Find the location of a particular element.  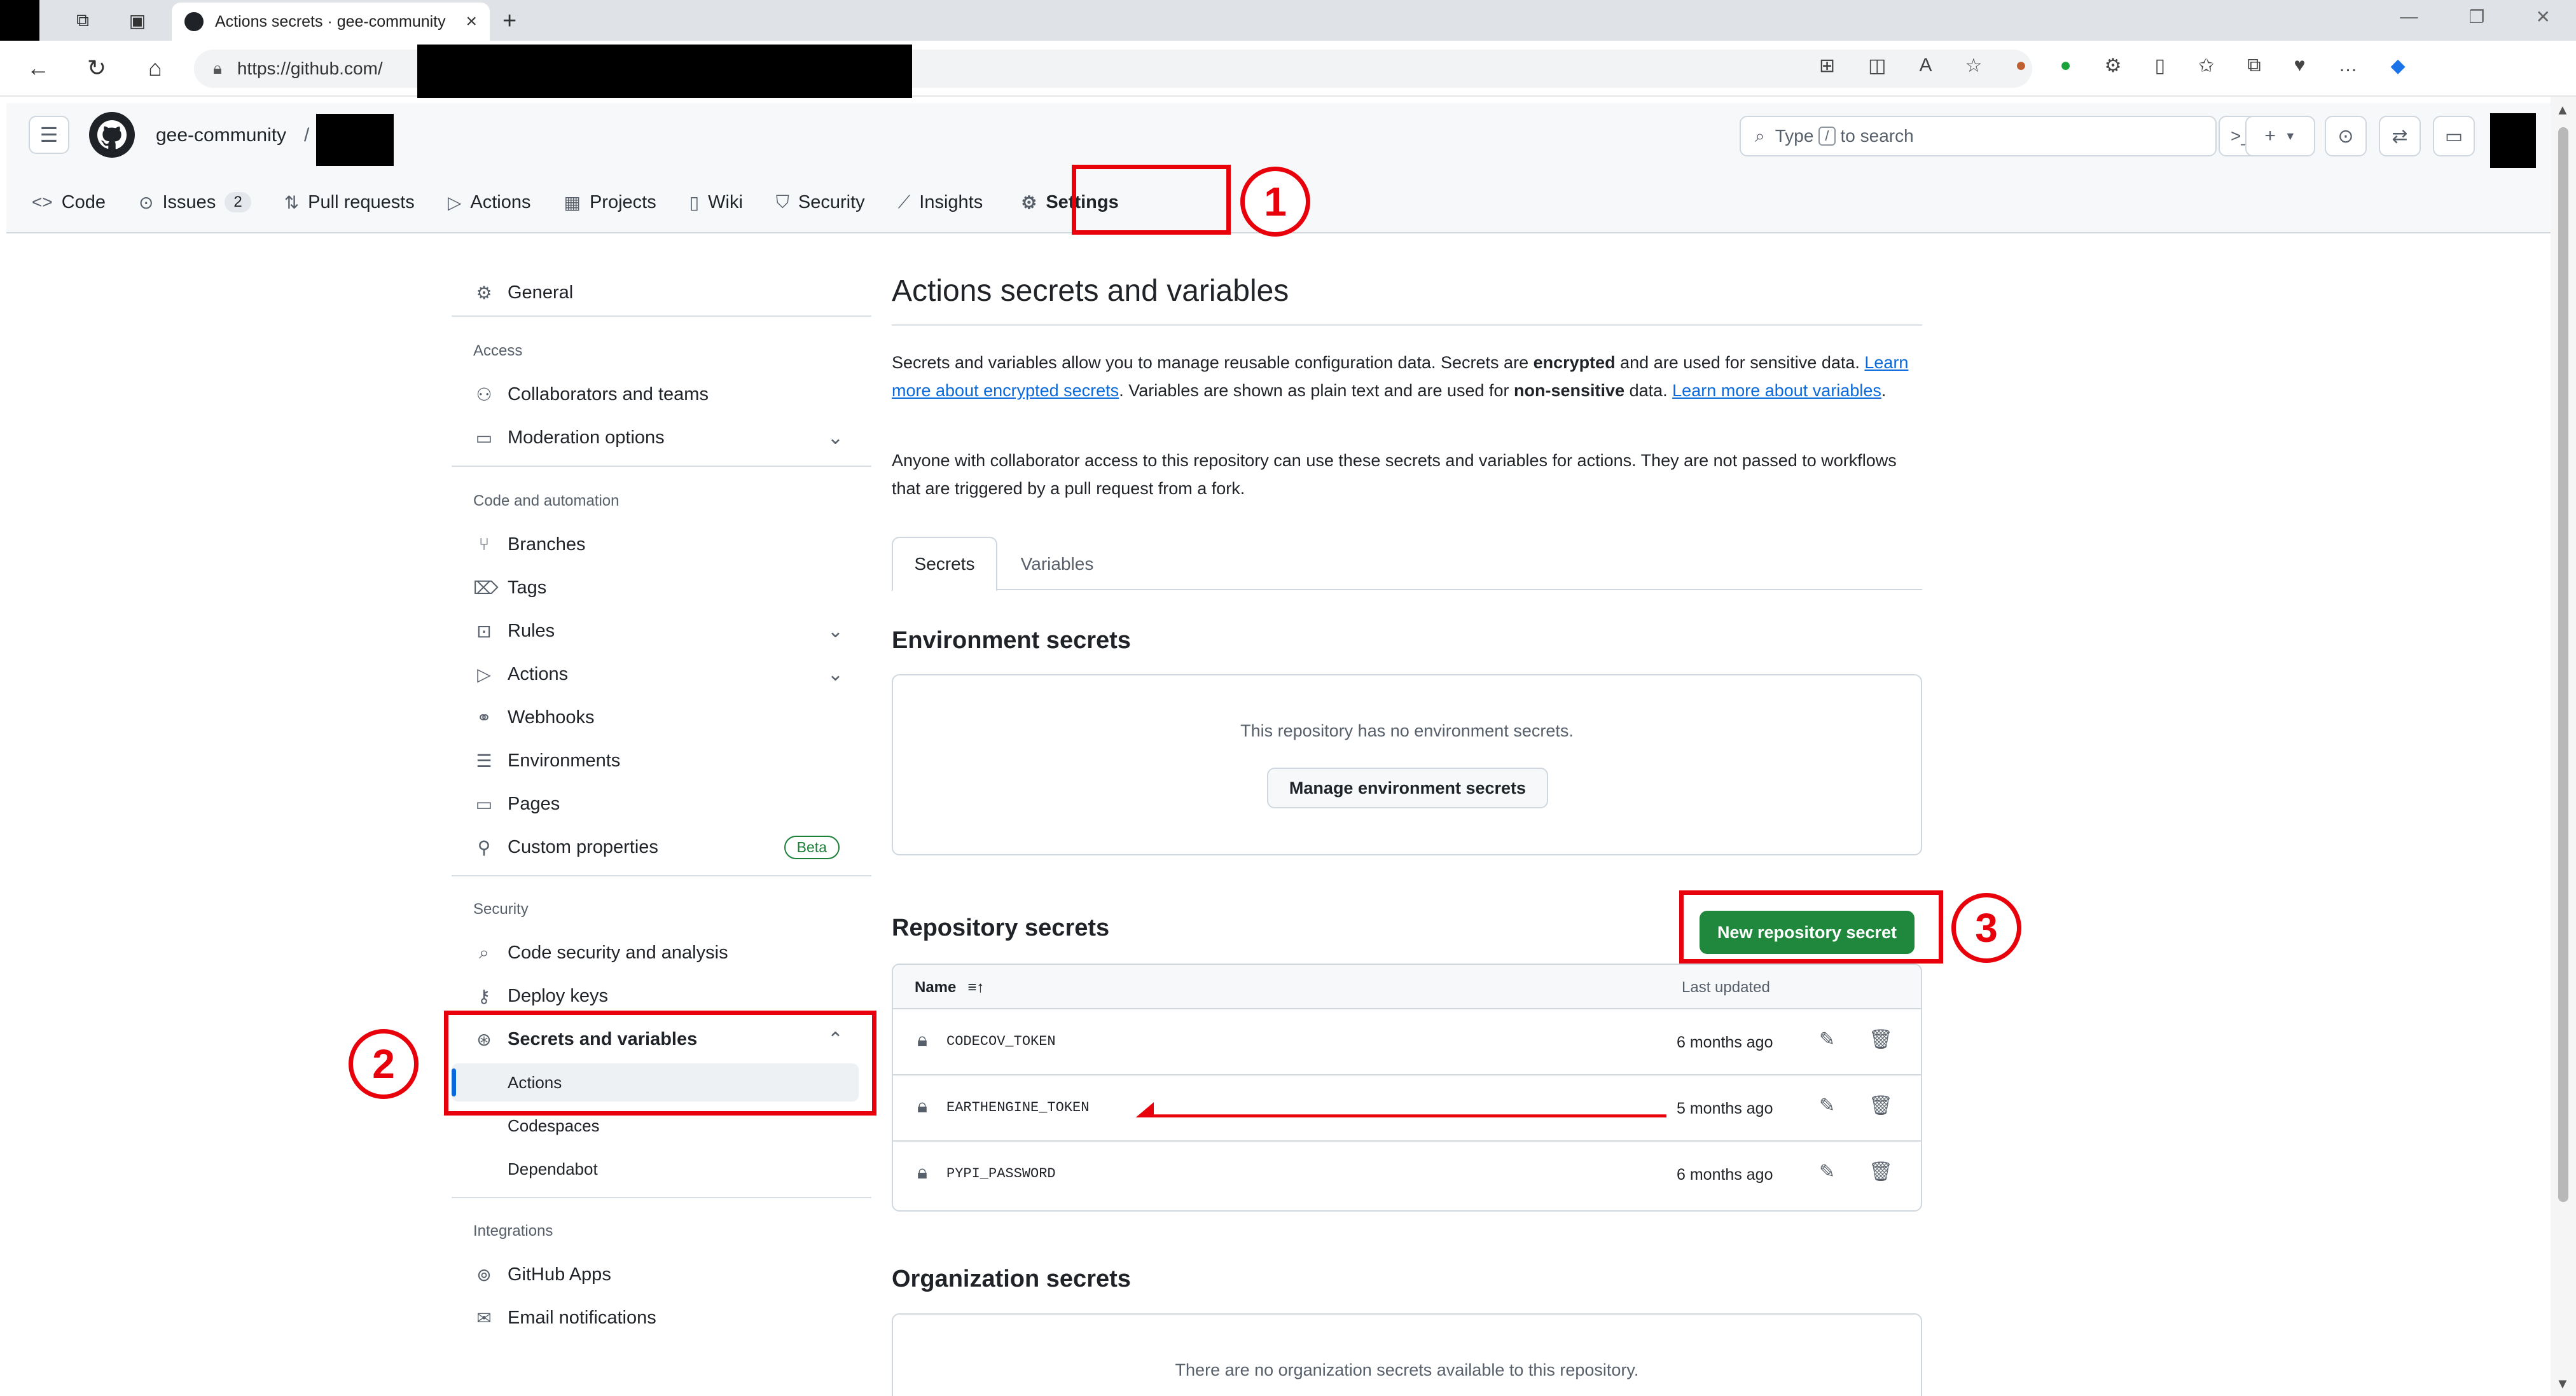

tab-actions-icon: ▣ is located at coordinates (137, 20).